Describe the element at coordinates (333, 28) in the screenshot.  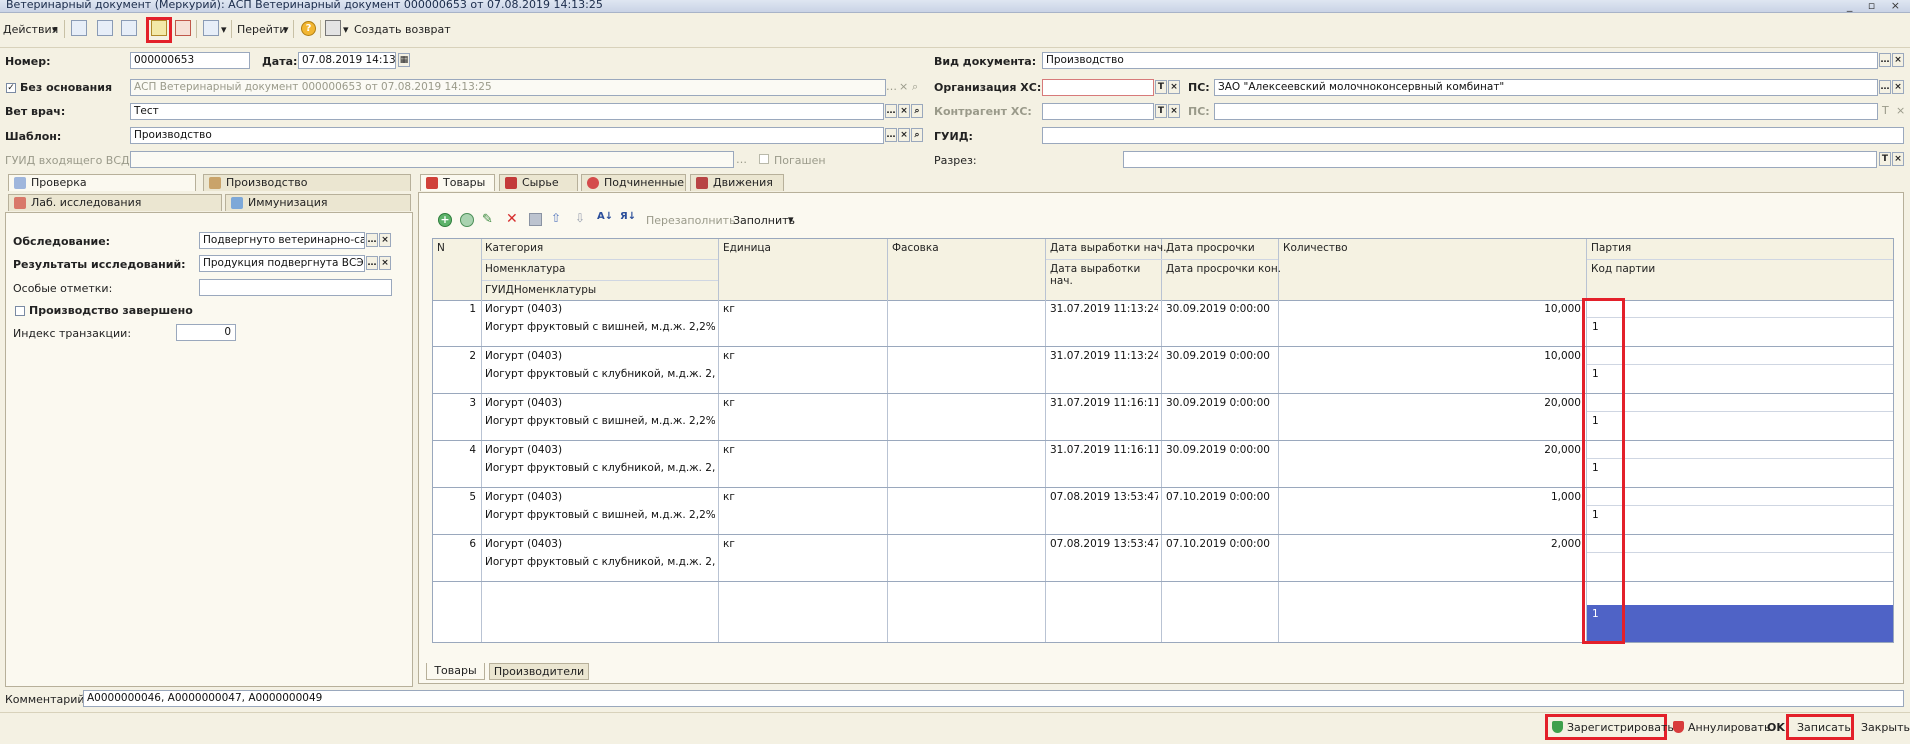
I see `print-icon` at that location.